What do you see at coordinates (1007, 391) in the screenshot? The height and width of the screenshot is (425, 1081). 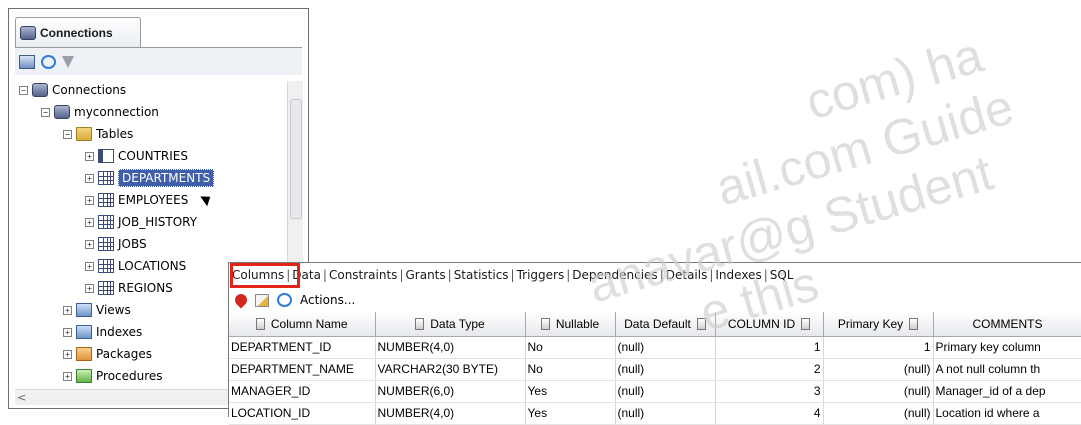 I see `cell: Manager_id of a dep` at bounding box center [1007, 391].